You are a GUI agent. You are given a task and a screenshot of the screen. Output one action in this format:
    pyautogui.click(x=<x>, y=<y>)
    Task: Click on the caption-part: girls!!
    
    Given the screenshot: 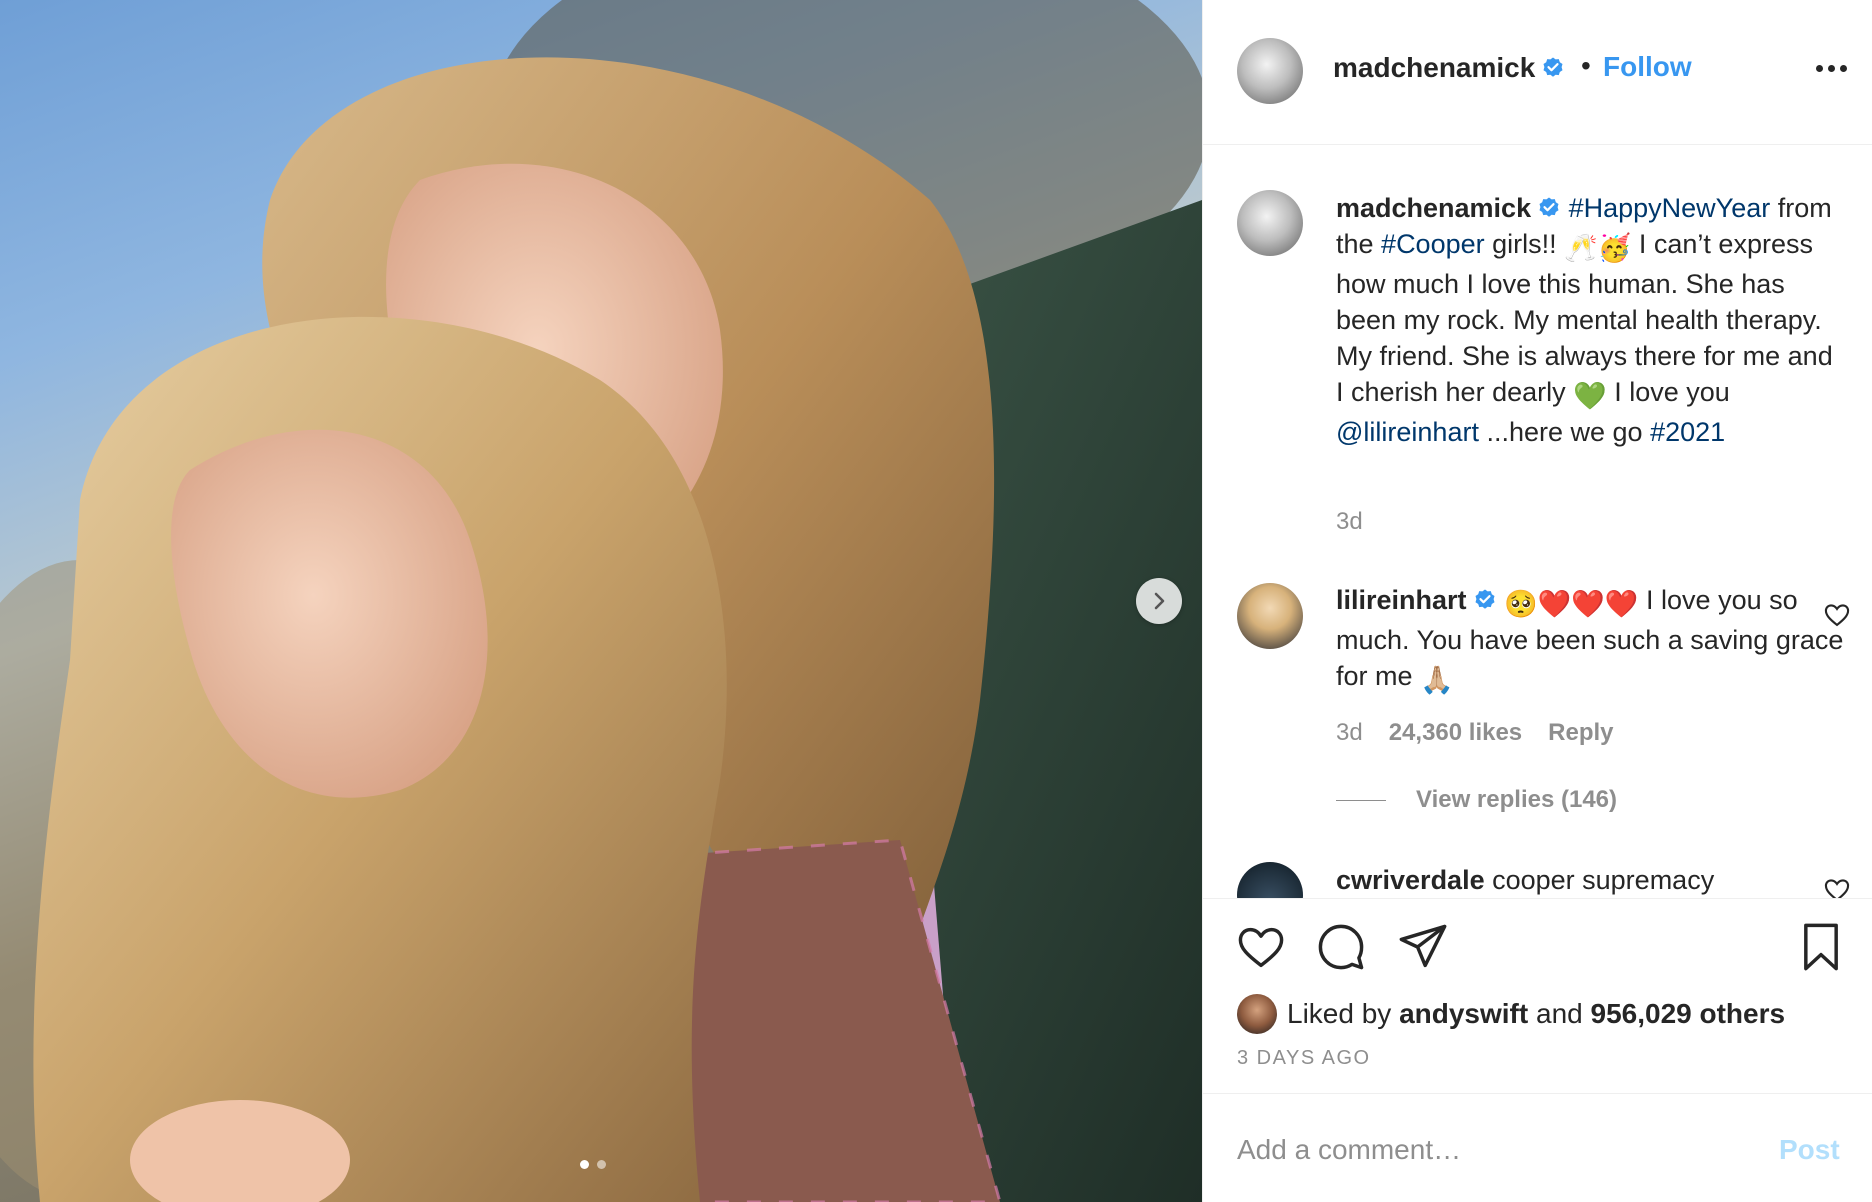 What is the action you would take?
    pyautogui.click(x=1524, y=244)
    